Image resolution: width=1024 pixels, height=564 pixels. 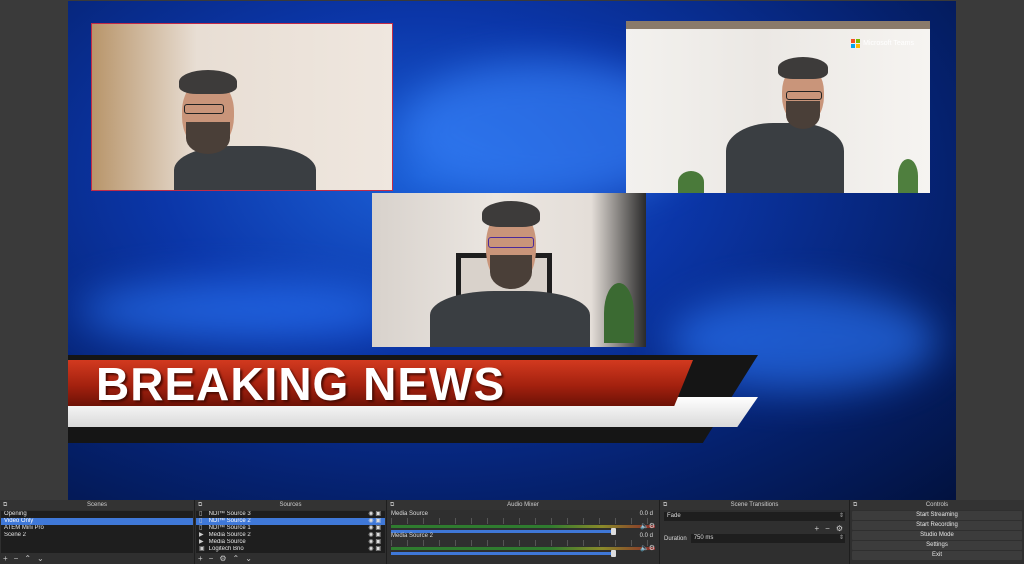 I want to click on camera-feed-2: Microsoft Teams, so click(x=778, y=107).